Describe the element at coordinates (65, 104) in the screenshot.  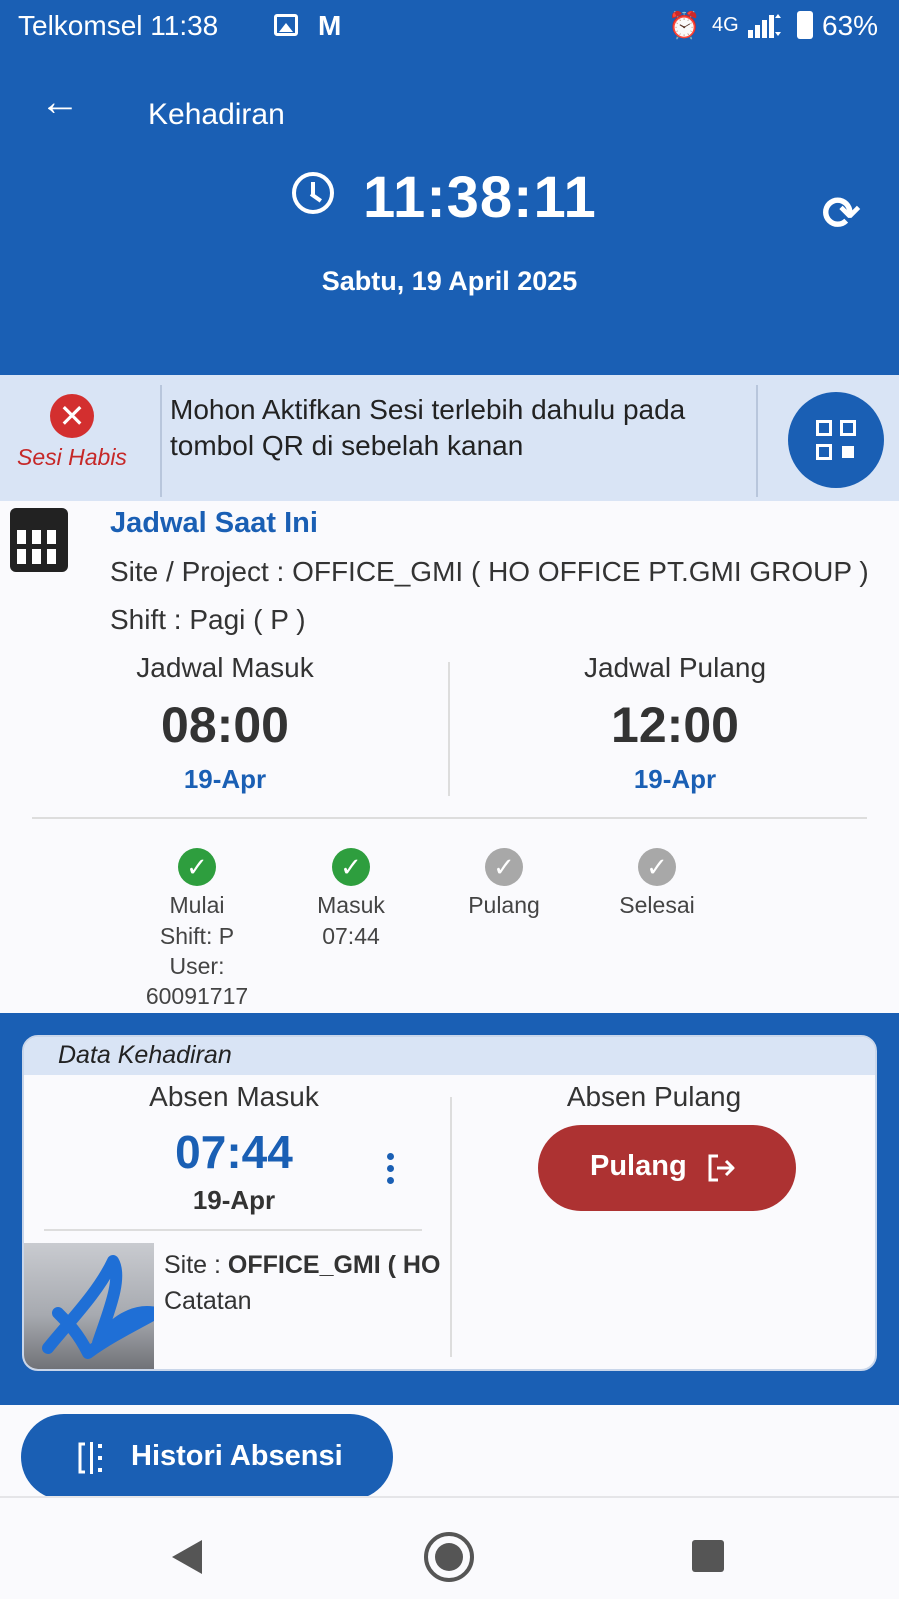
I see `back-arrow-icon: ←` at that location.